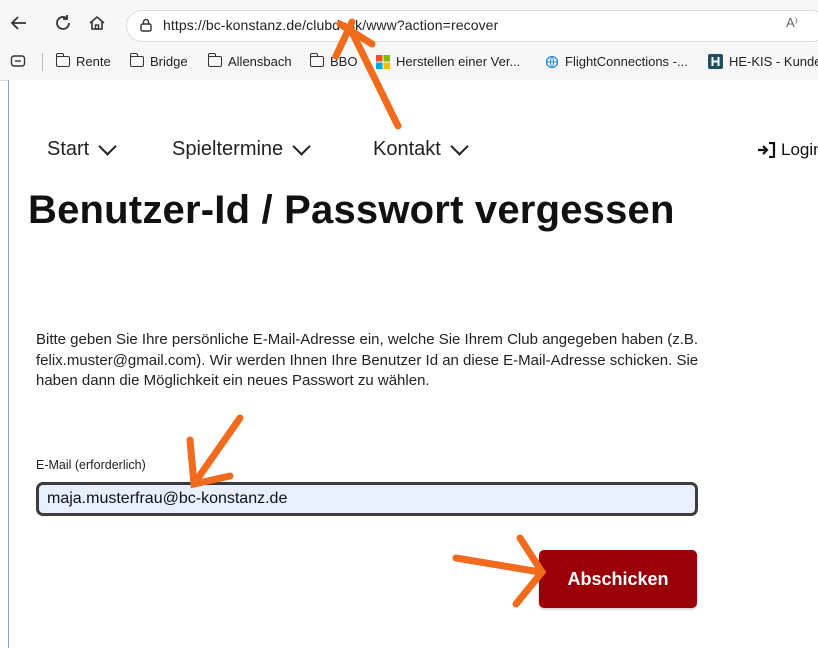  Describe the element at coordinates (792, 23) in the screenshot. I see `read-aloud-icon: A⁾` at that location.